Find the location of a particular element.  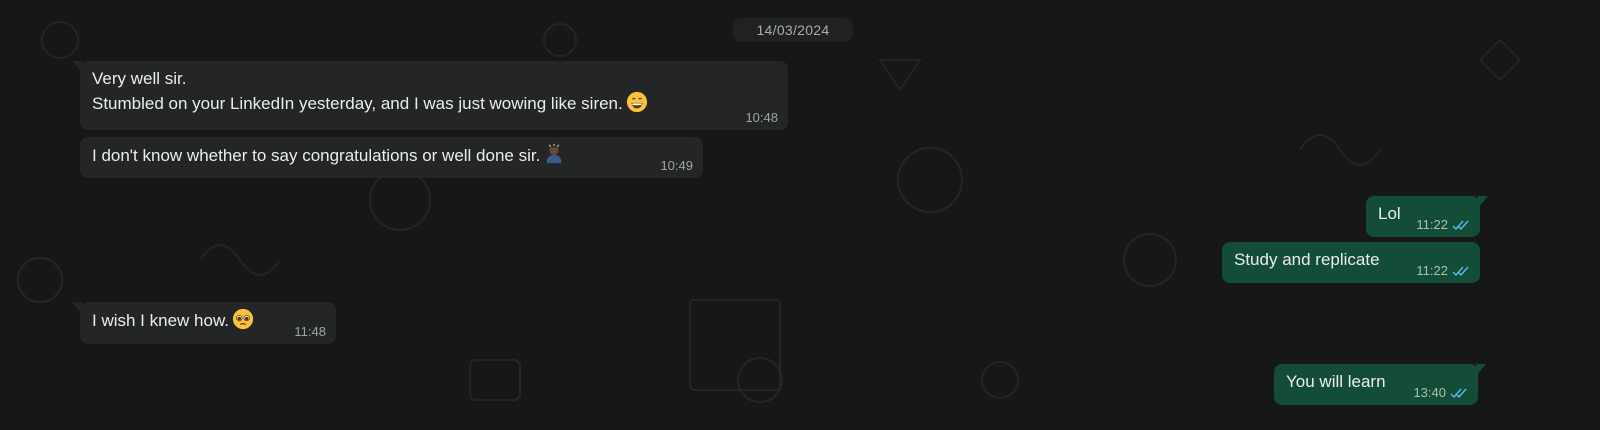

message-outgoing: Lol 11:22 is located at coordinates (1427, 216).